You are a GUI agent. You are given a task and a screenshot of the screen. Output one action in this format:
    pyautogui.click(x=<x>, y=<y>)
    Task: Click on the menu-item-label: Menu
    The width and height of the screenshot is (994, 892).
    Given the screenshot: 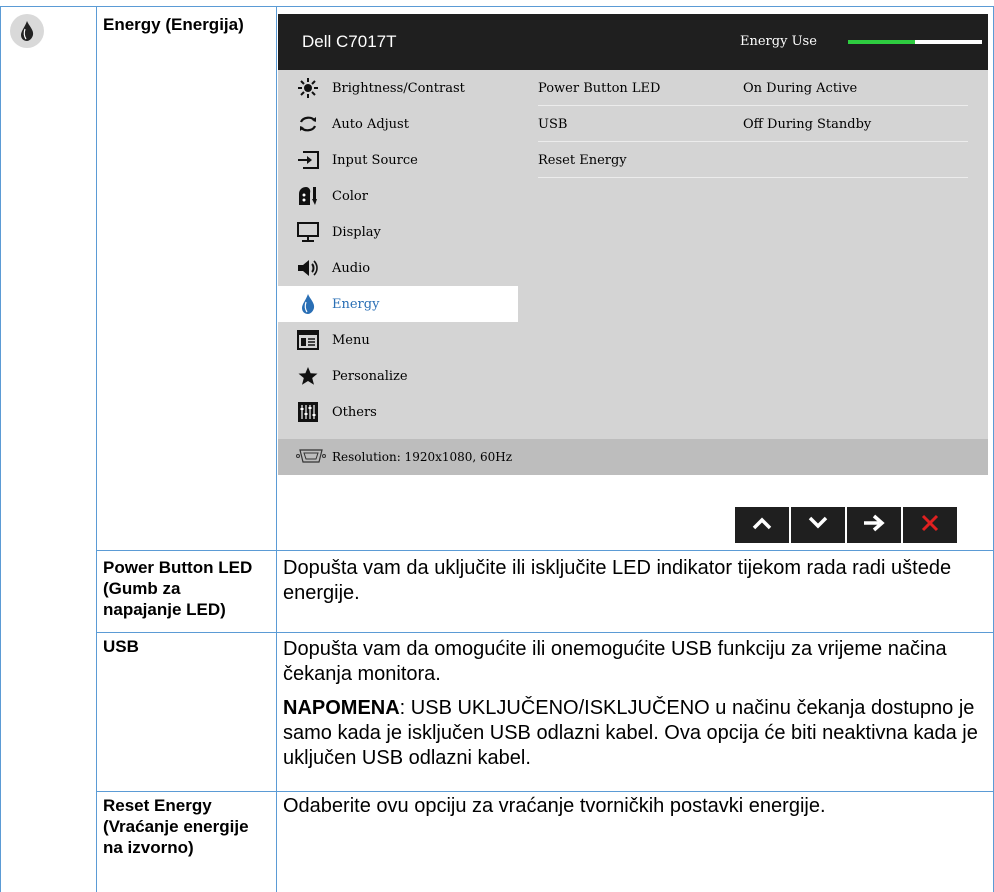 What is the action you would take?
    pyautogui.click(x=351, y=340)
    